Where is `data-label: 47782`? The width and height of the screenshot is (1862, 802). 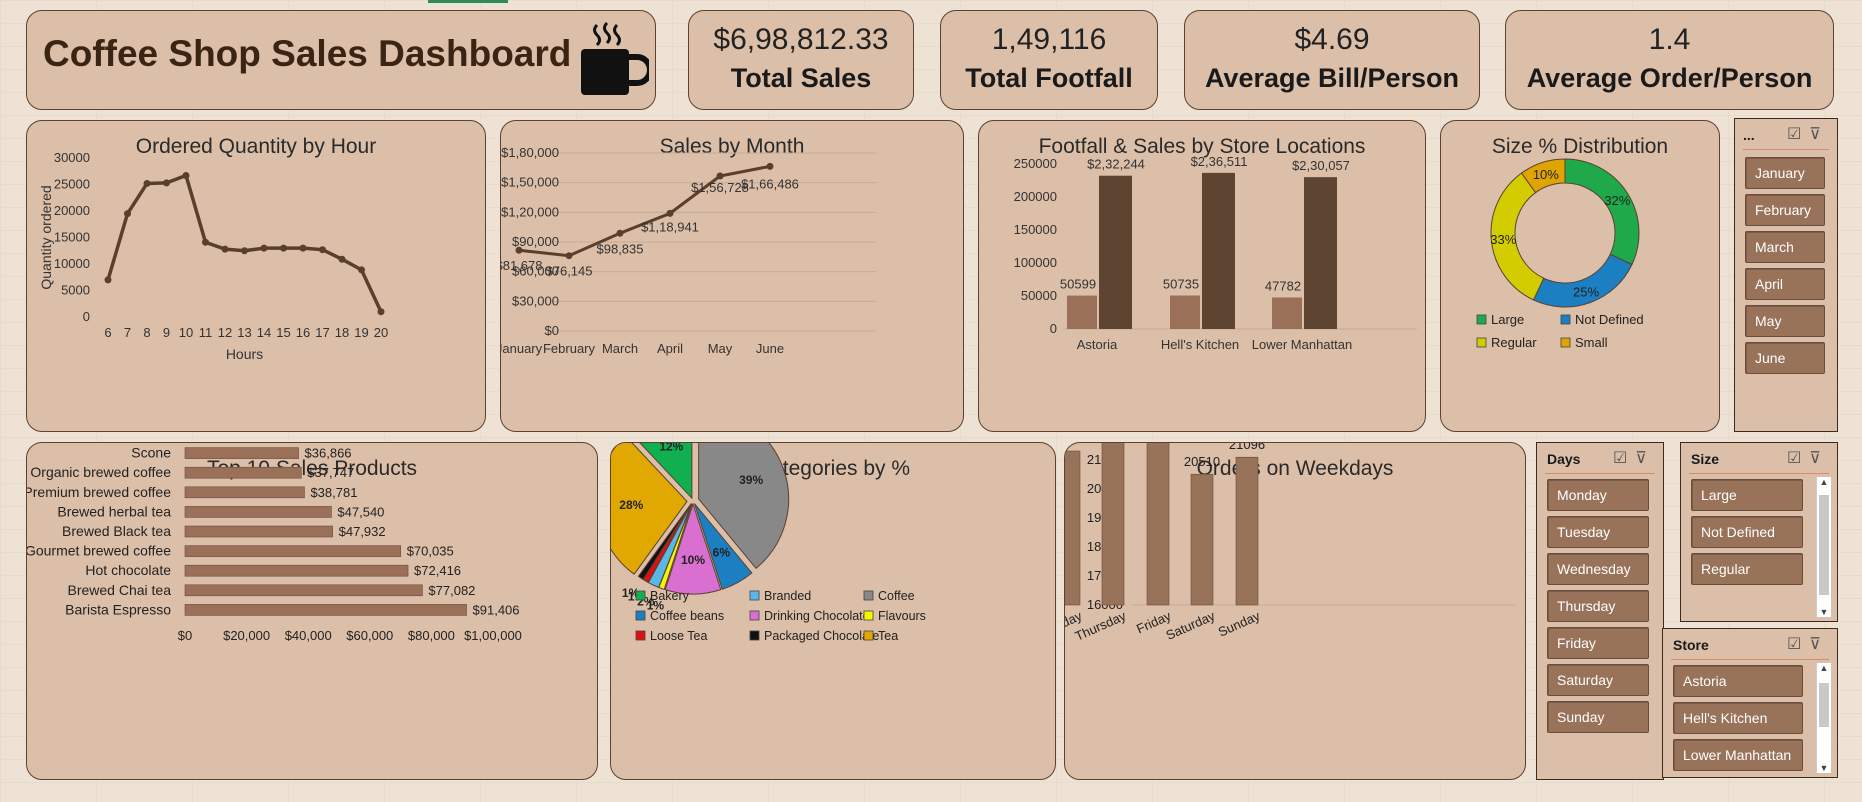 data-label: 47782 is located at coordinates (1283, 285).